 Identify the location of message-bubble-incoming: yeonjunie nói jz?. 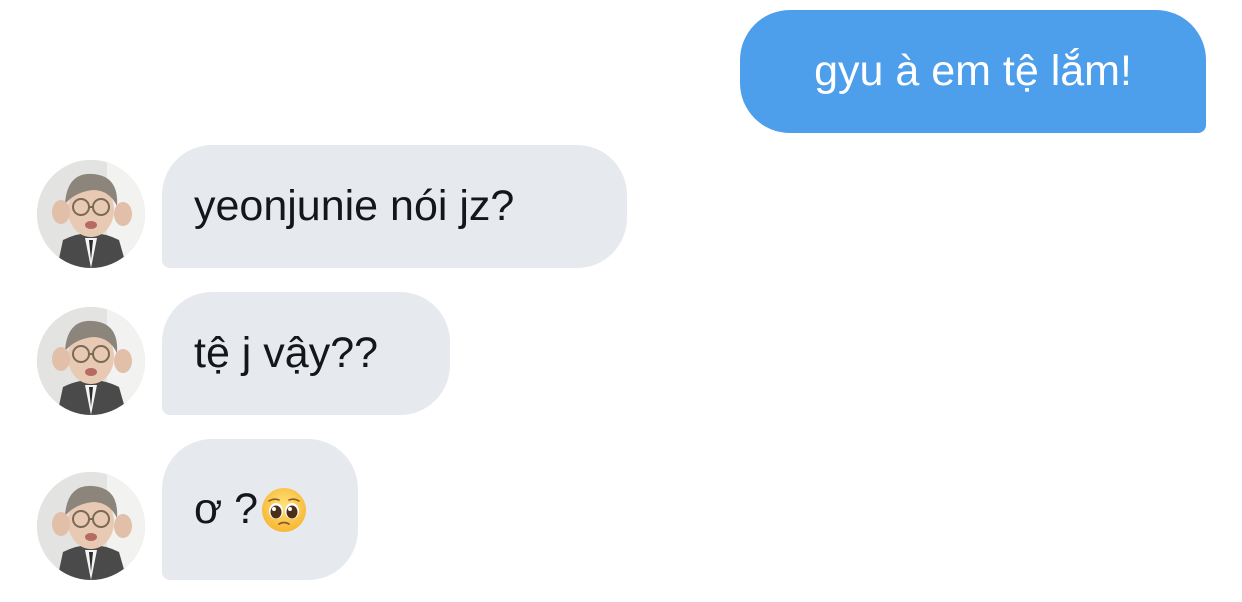
(394, 206).